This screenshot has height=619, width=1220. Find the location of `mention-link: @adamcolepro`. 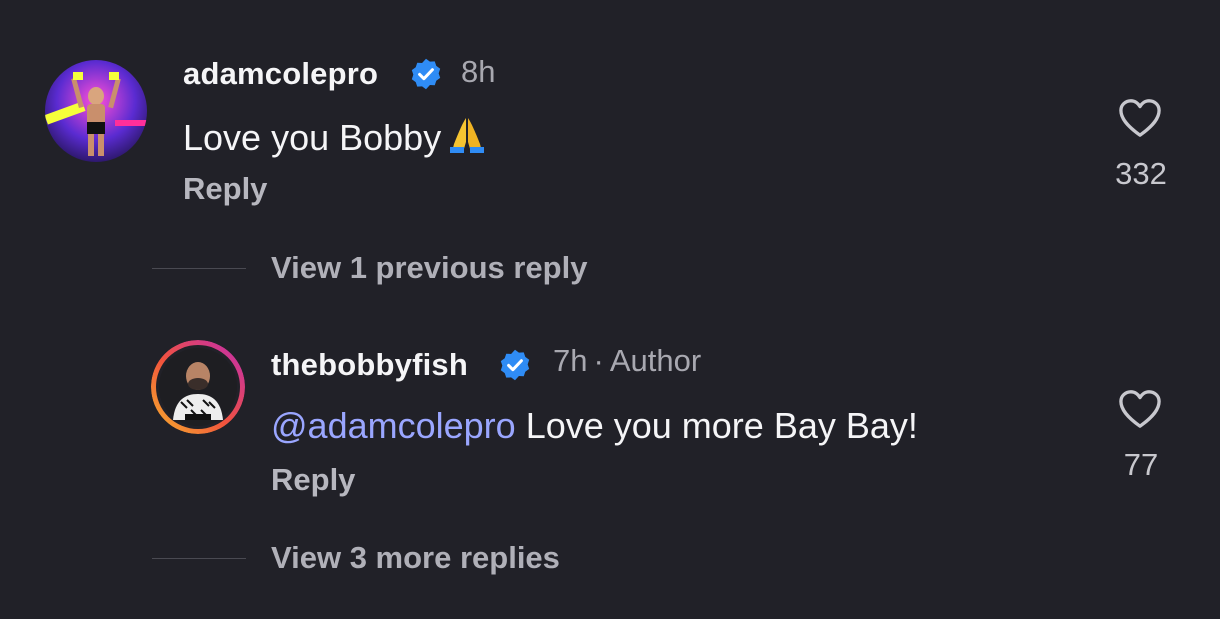

mention-link: @adamcolepro is located at coordinates (393, 425).